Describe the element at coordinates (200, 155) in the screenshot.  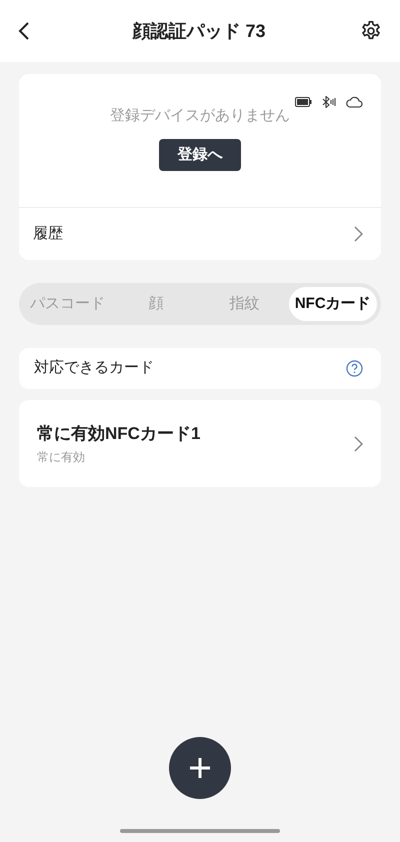
I see `register-button: 登録へ` at that location.